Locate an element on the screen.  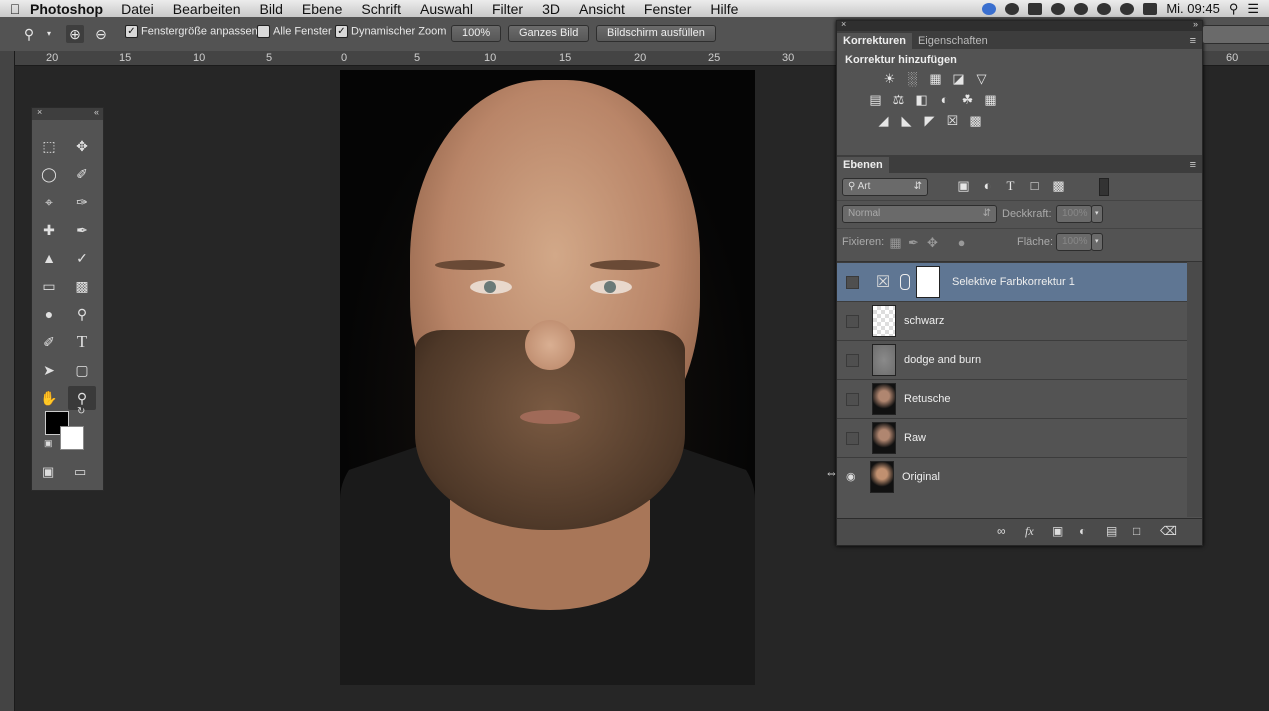
filter-pixel-icon: ▣ is located at coordinates (963, 185).